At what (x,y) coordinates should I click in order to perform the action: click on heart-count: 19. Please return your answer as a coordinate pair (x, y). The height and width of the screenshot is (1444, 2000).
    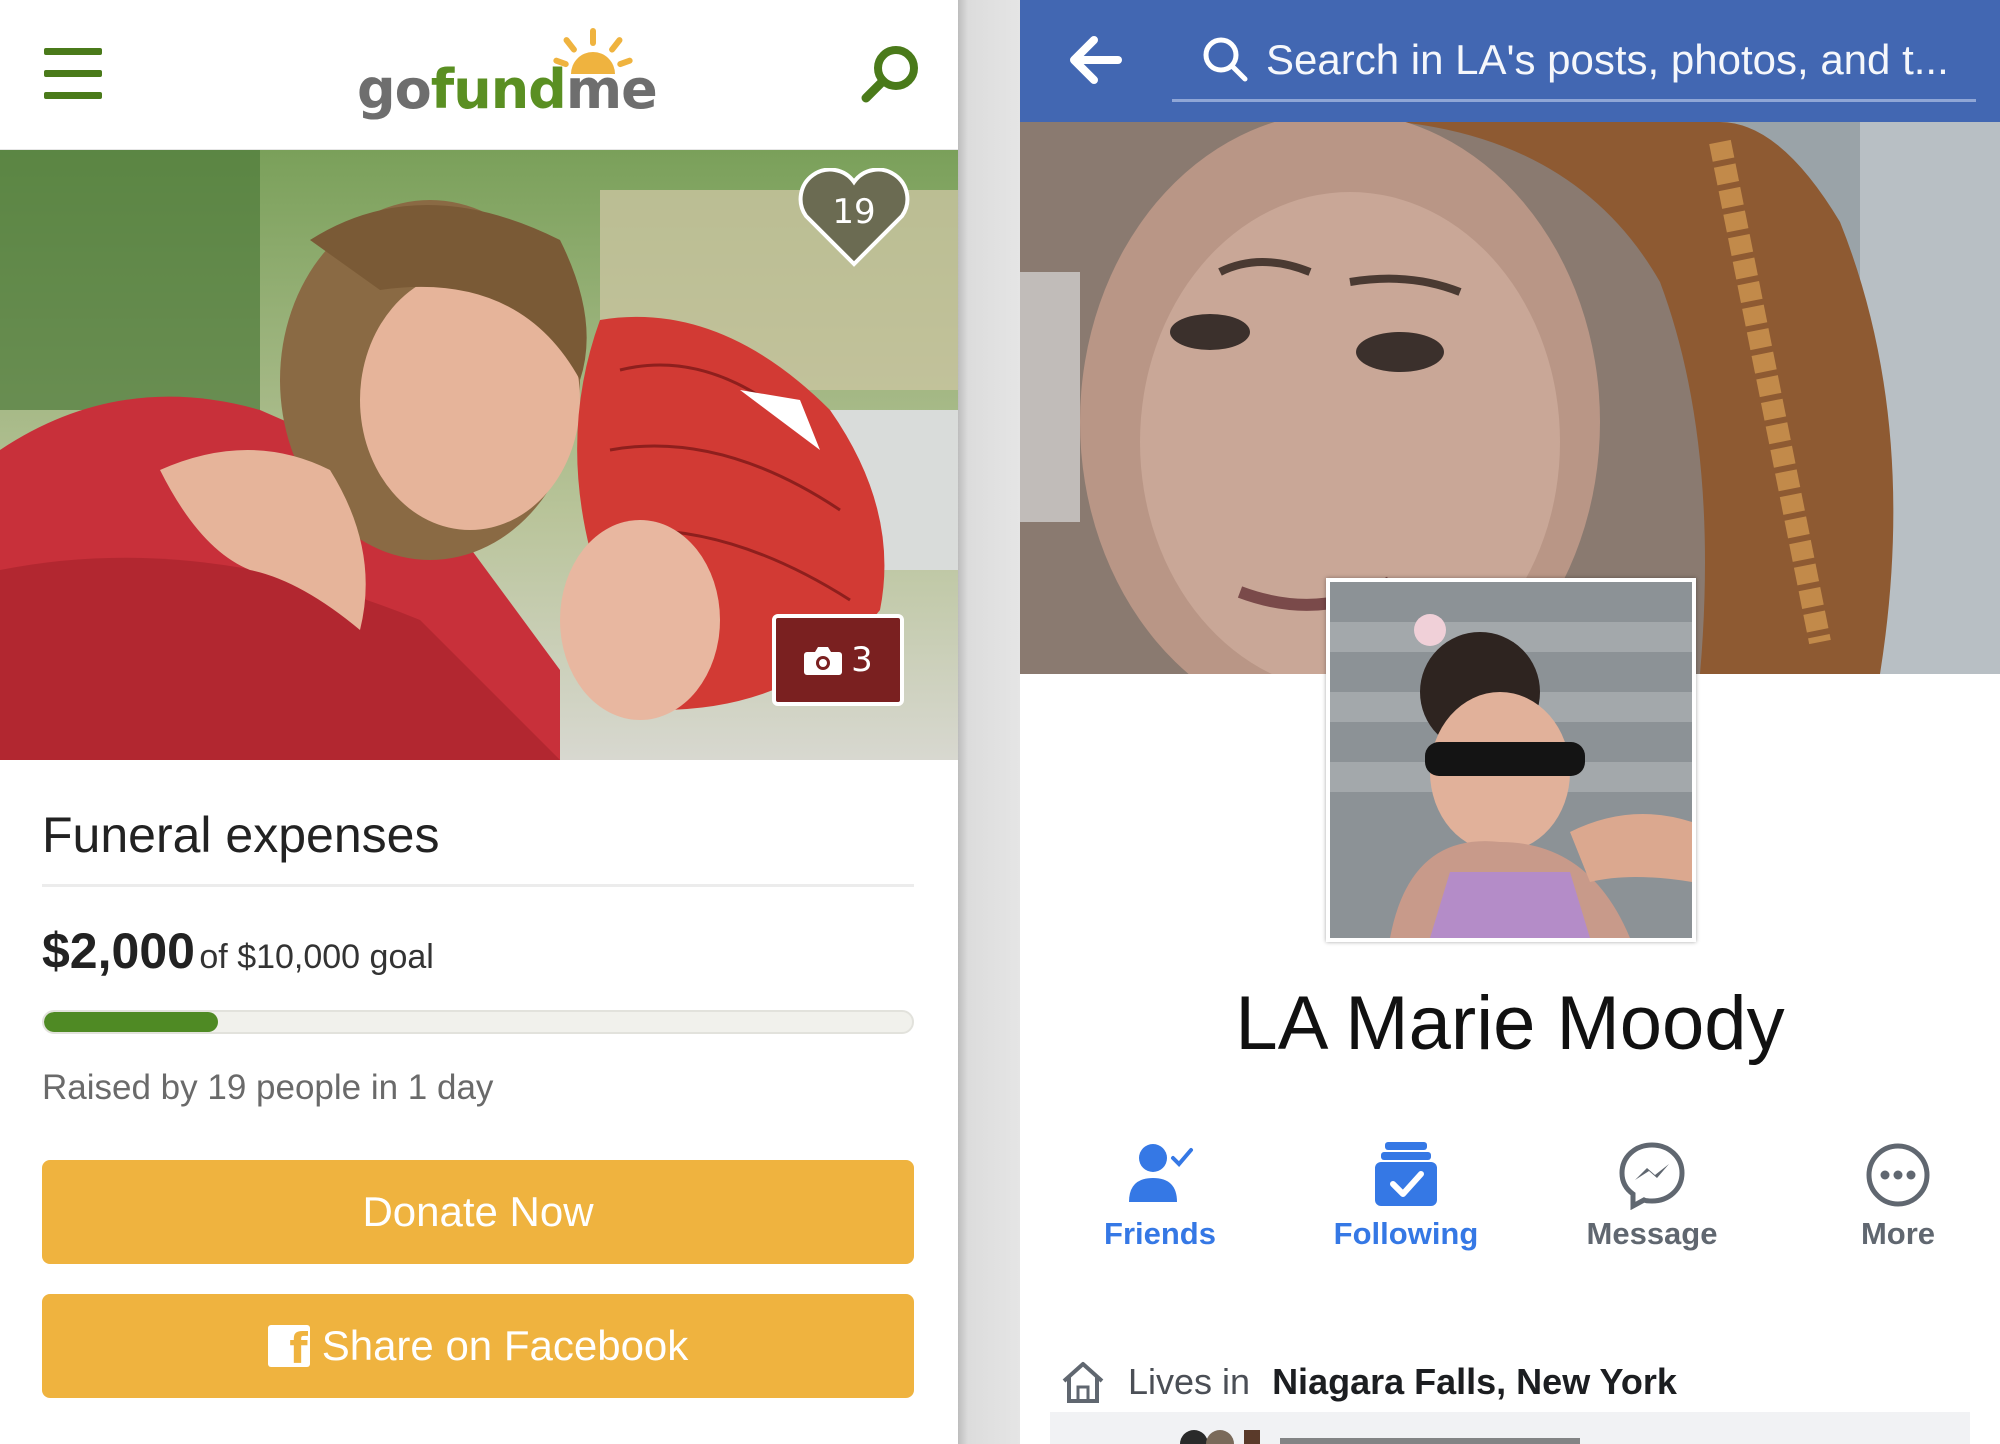
    Looking at the image, I should click on (854, 212).